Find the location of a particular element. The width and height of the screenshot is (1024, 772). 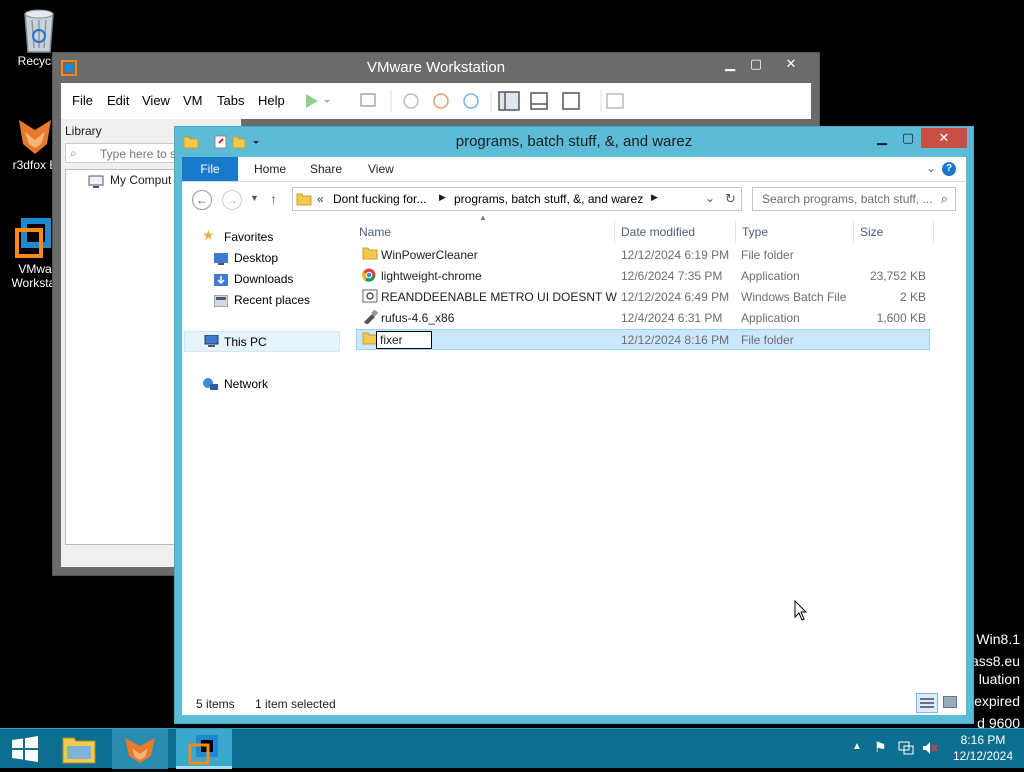

taskbar-r3dfox is located at coordinates (140, 749).